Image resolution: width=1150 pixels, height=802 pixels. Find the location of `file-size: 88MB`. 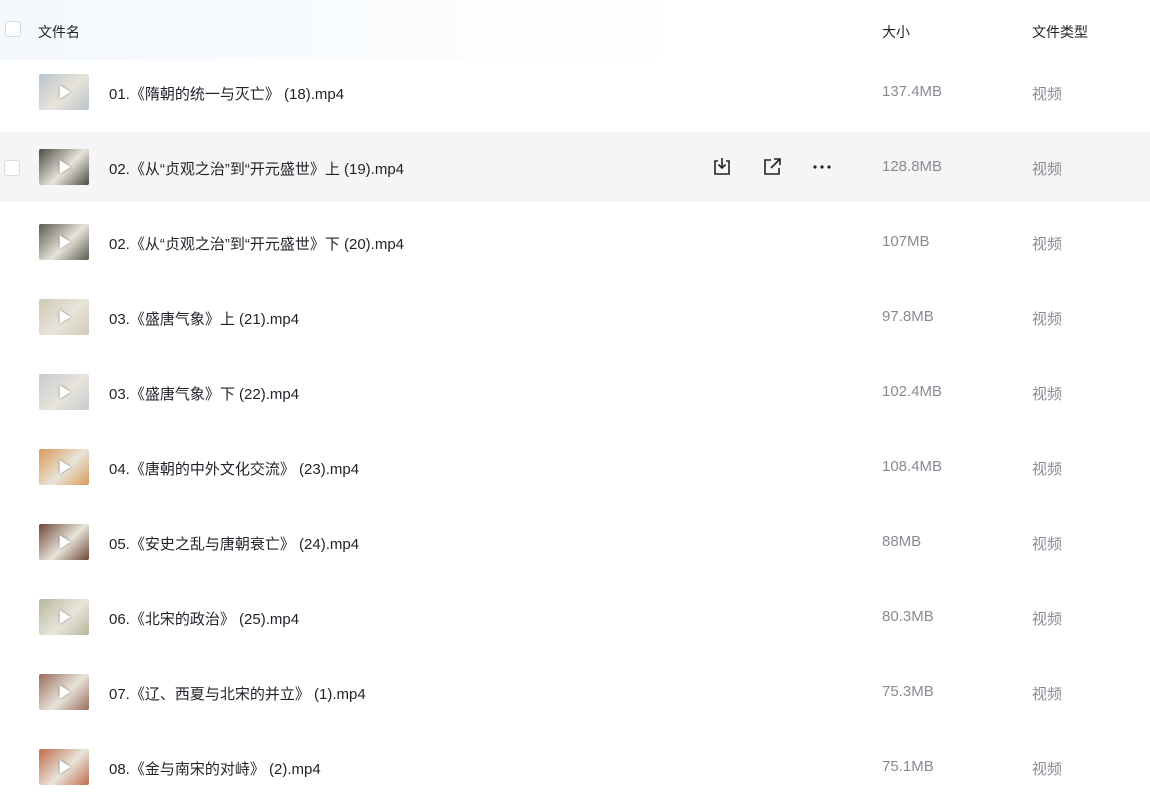

file-size: 88MB is located at coordinates (902, 541).